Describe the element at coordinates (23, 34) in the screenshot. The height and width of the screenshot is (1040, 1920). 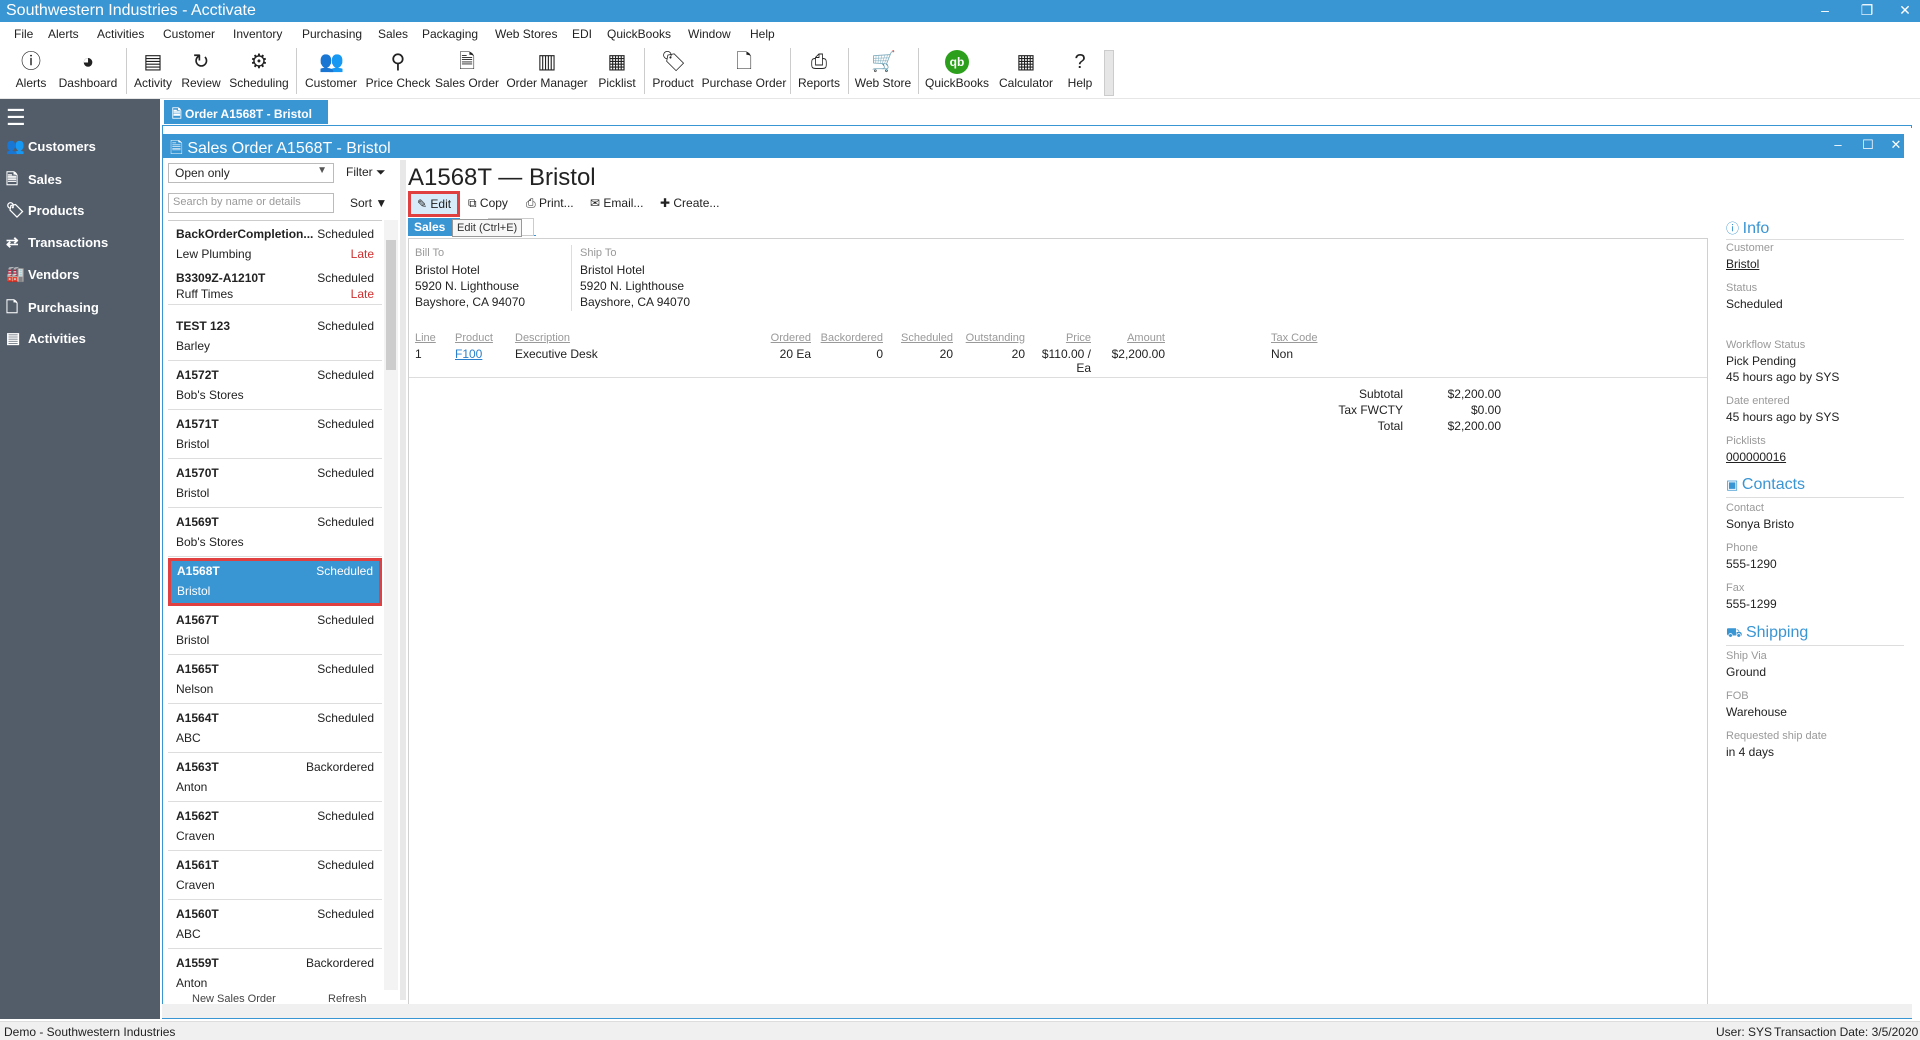
I see `menu-file: File` at that location.